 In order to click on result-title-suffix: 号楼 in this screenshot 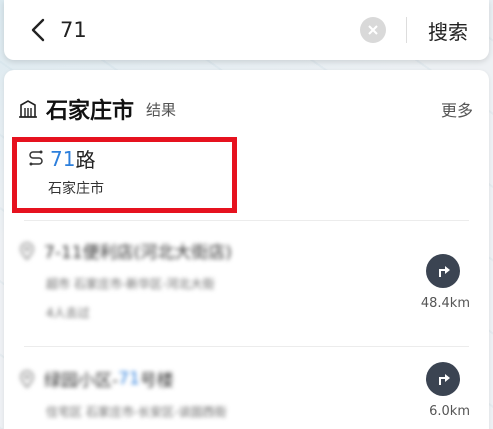, I will do `click(156, 381)`.